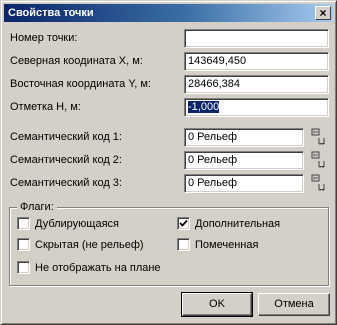 The height and width of the screenshot is (325, 337). Describe the element at coordinates (256, 84) in the screenshot. I see `east-y-input: 28466,384` at that location.